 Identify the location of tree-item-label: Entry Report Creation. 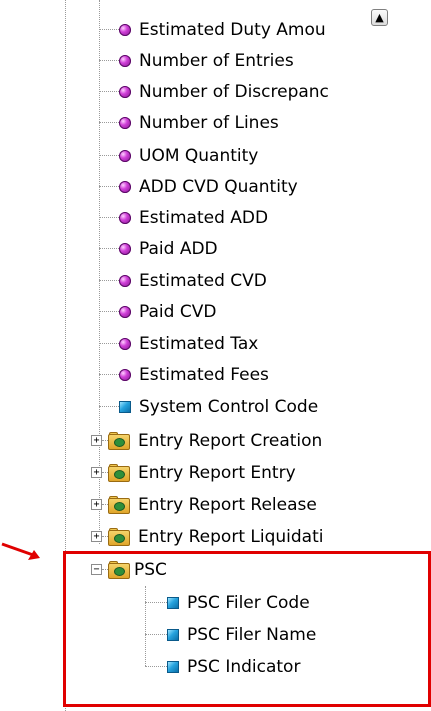
(230, 440).